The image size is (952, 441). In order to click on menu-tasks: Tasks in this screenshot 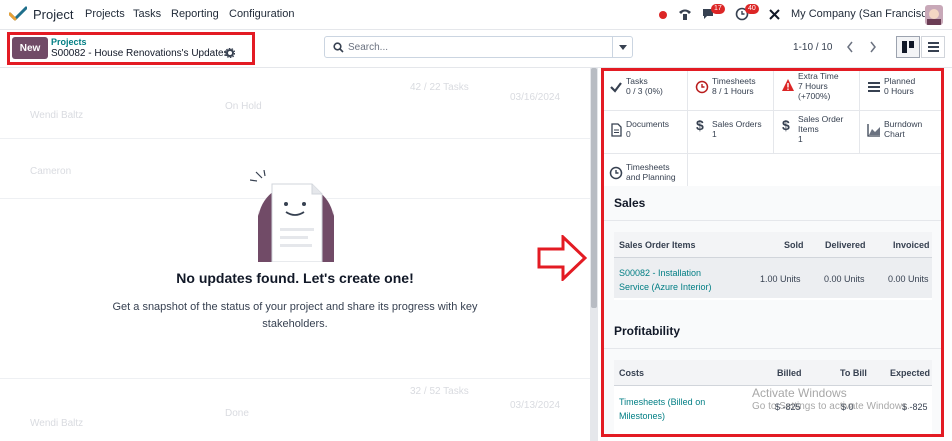, I will do `click(147, 14)`.